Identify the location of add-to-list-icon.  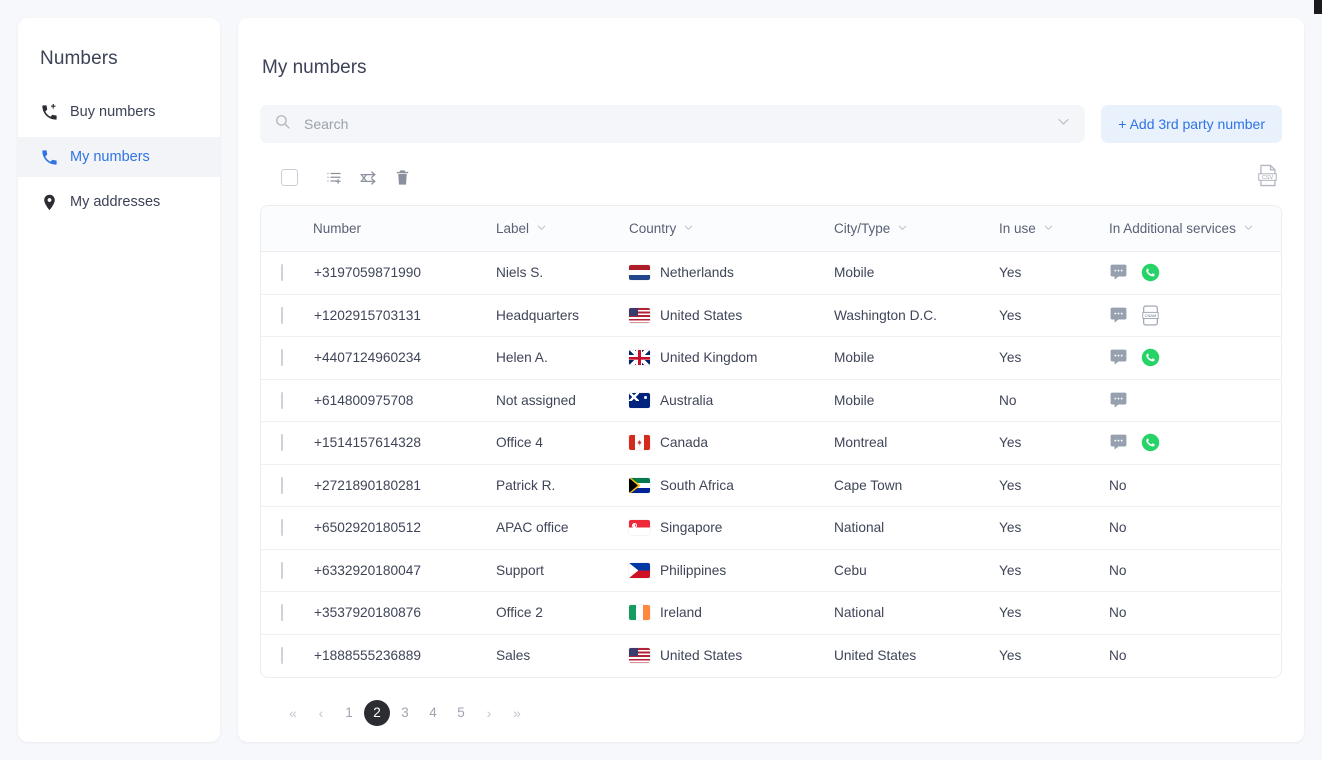
(334, 178).